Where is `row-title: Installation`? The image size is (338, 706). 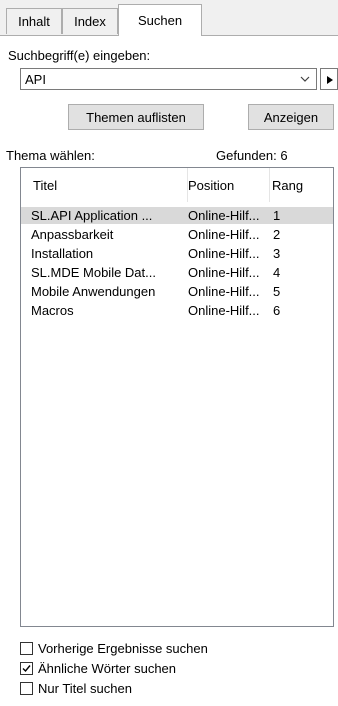 row-title: Installation is located at coordinates (62, 253).